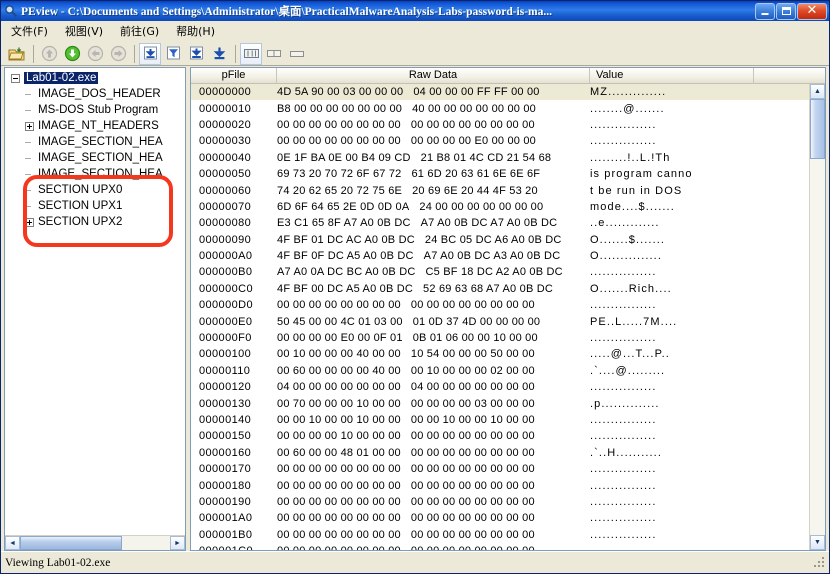 The height and width of the screenshot is (574, 830). What do you see at coordinates (72, 54) in the screenshot?
I see `arrow-down-icon` at bounding box center [72, 54].